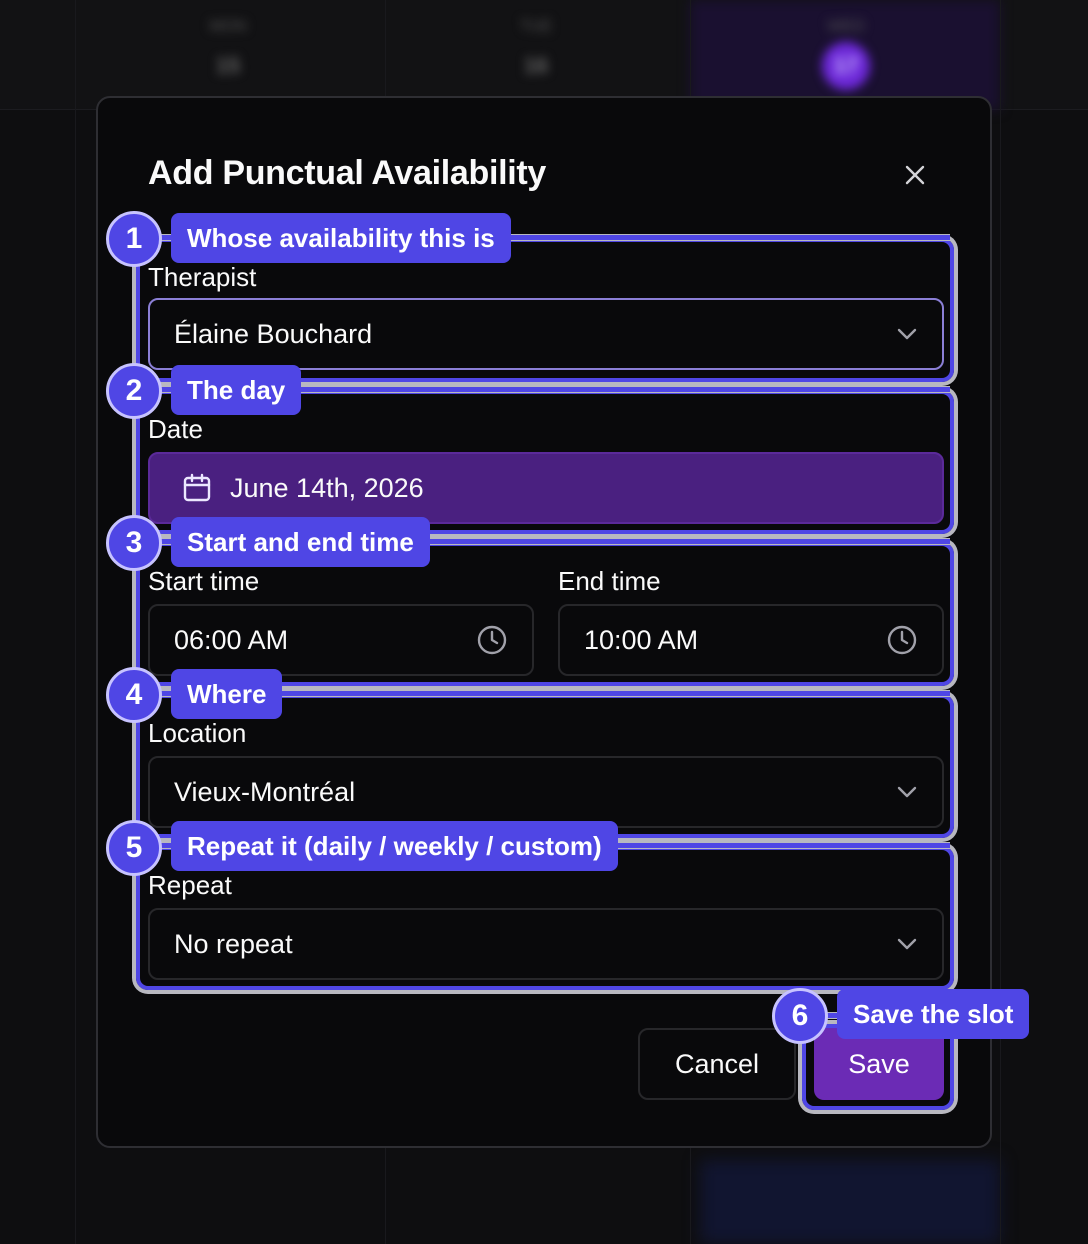  I want to click on end-time-label: End time, so click(609, 581).